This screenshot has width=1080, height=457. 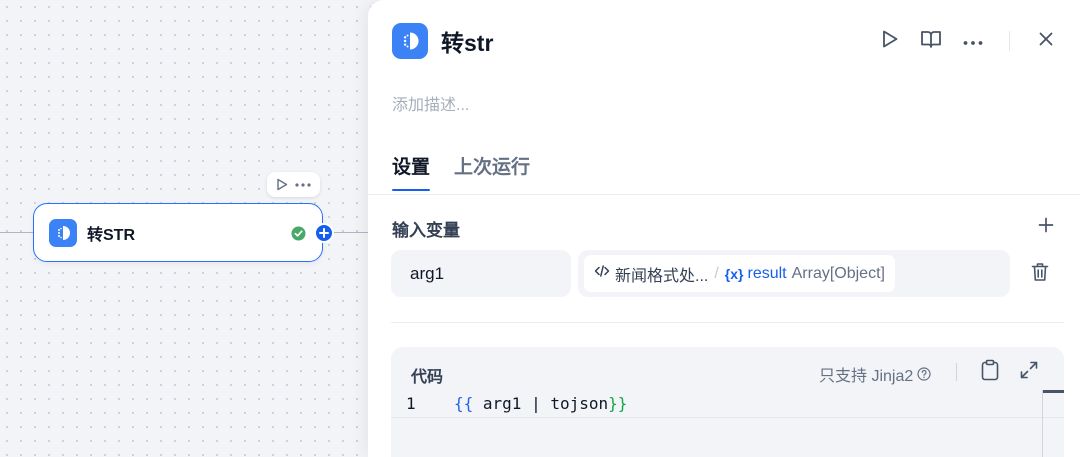 I want to click on help-docs-button, so click(x=931, y=41).